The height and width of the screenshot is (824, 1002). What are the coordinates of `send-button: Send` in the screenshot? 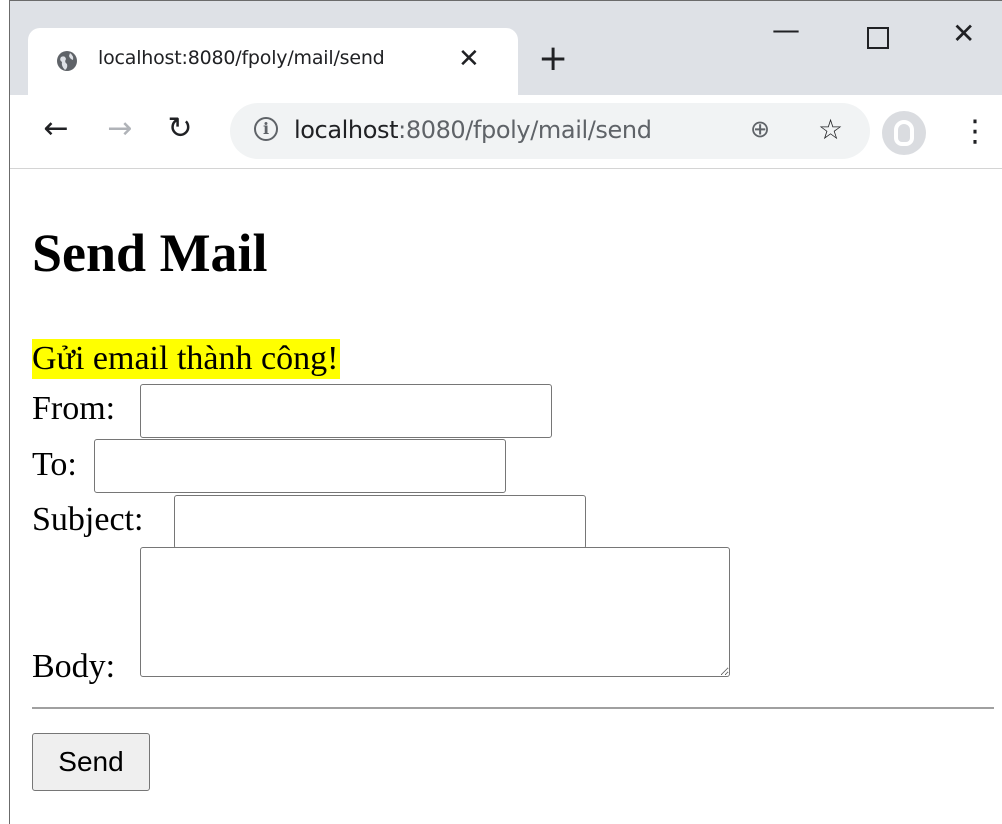 It's located at (91, 762).